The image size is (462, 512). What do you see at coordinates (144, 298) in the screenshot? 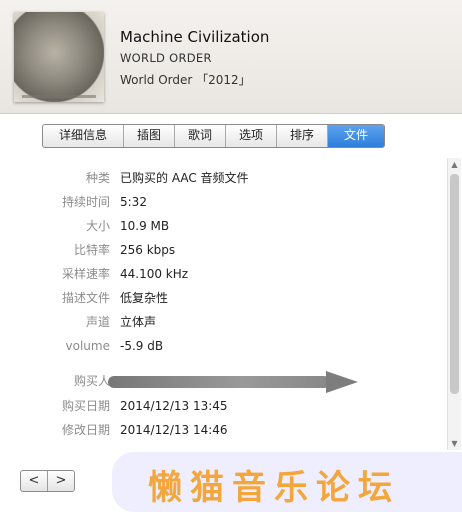
I see `info-value: 低复杂性` at bounding box center [144, 298].